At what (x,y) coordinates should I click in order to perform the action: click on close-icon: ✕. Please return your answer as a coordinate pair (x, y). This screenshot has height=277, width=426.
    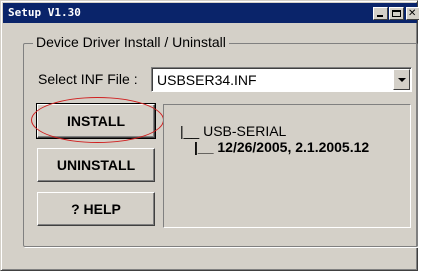
    Looking at the image, I should click on (412, 13).